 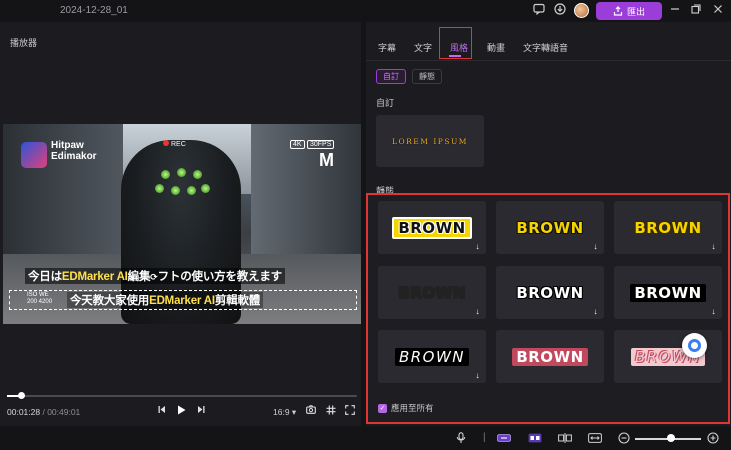 What do you see at coordinates (74, 156) in the screenshot?
I see `brand-line2: Edimakor` at bounding box center [74, 156].